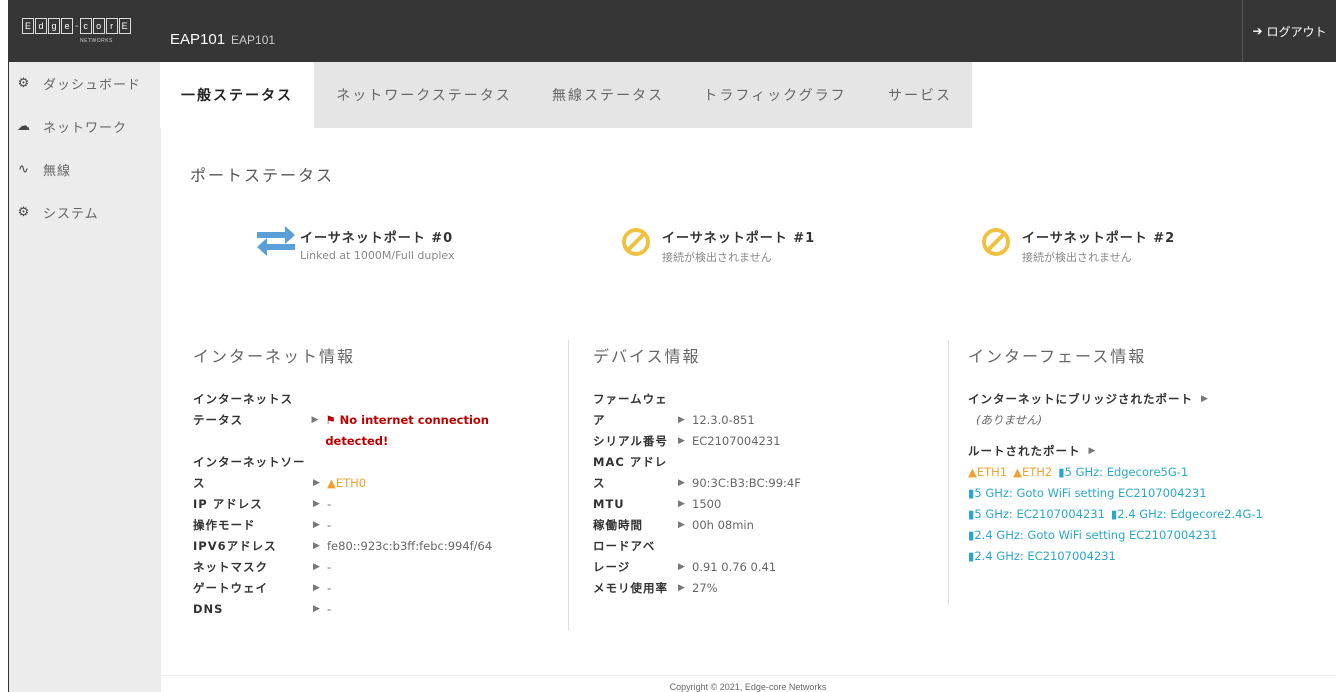 This screenshot has height=692, width=1336. I want to click on mtu-label: MTU, so click(609, 504).